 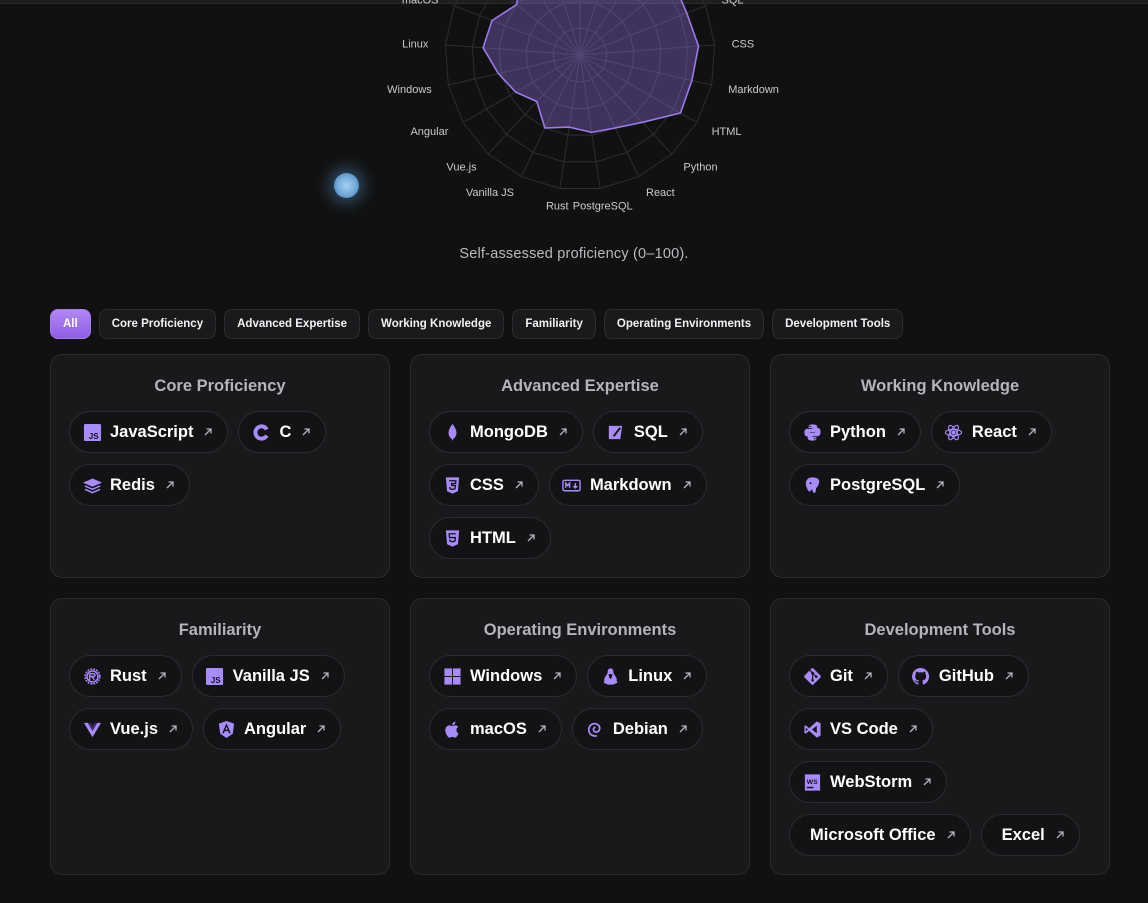 I want to click on card-core-proficiency: Core Proficiency JS JavaScript C Redis, so click(x=220, y=466).